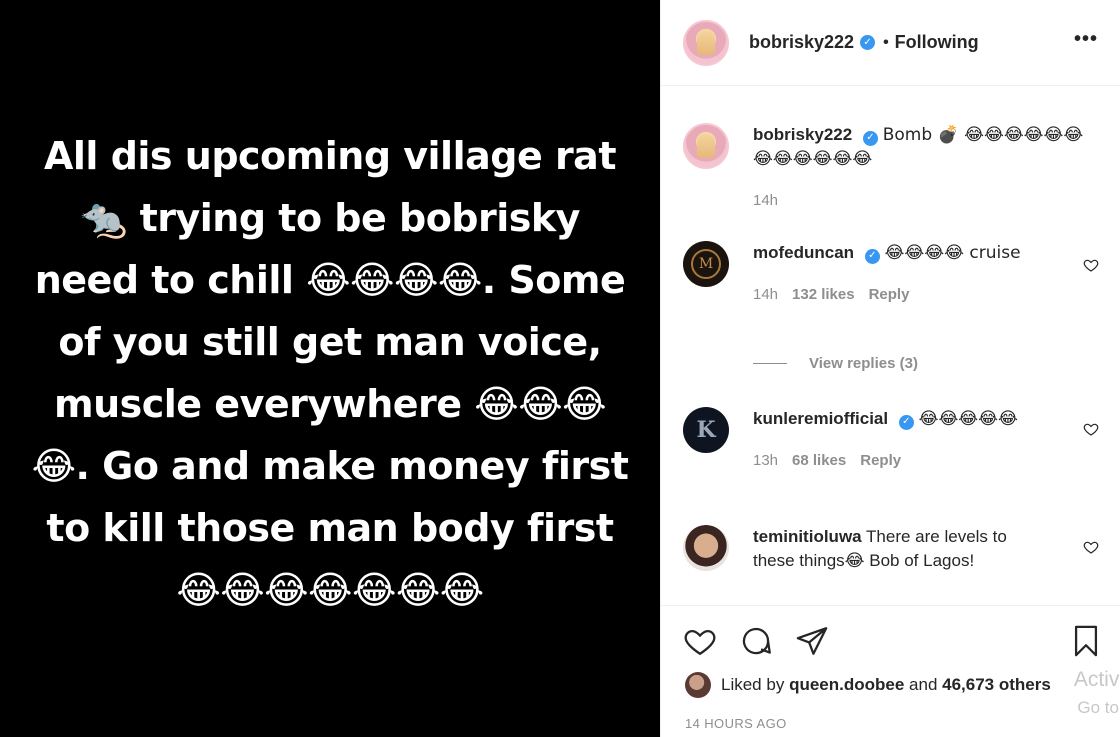 The height and width of the screenshot is (737, 1120). What do you see at coordinates (846, 685) in the screenshot?
I see `liker-username: queen.doobee` at bounding box center [846, 685].